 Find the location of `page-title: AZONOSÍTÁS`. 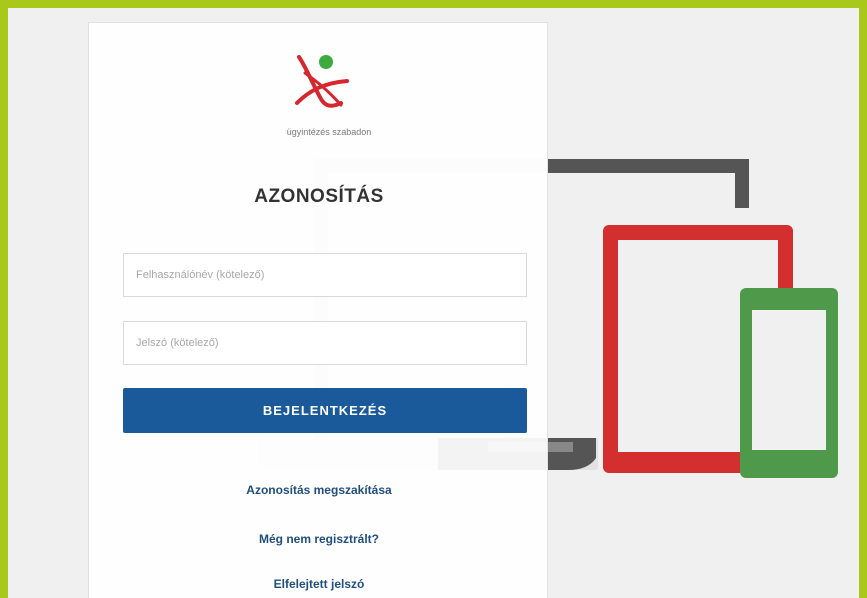

page-title: AZONOSÍTÁS is located at coordinates (319, 196).